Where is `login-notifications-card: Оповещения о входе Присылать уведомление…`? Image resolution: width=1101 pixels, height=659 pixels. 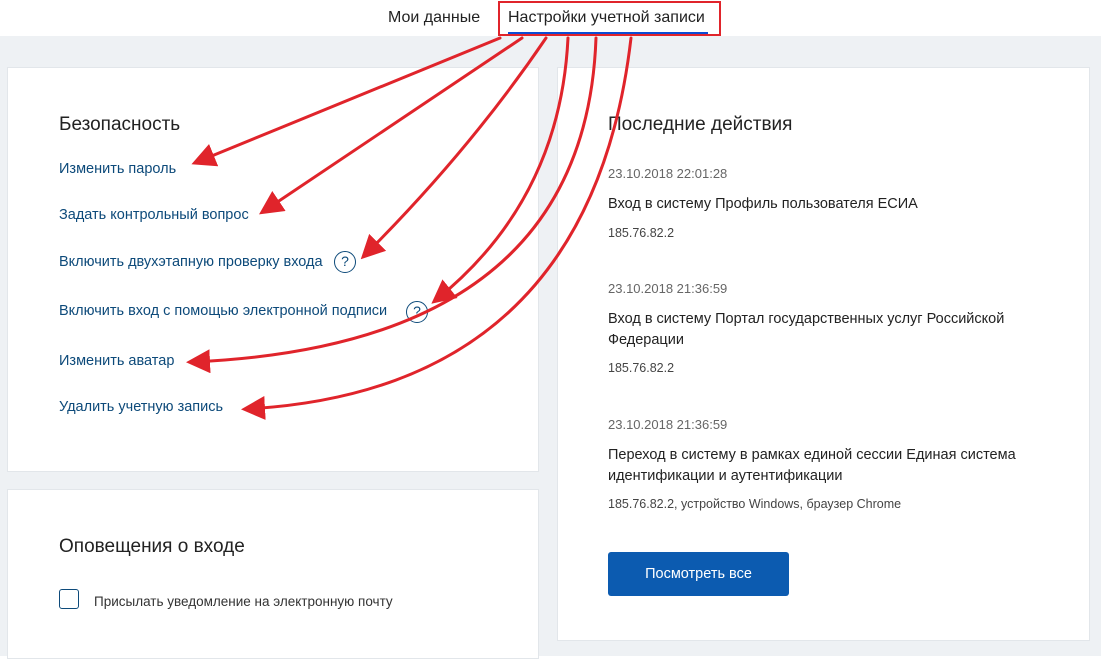 login-notifications-card: Оповещения о входе Присылать уведомление… is located at coordinates (273, 574).